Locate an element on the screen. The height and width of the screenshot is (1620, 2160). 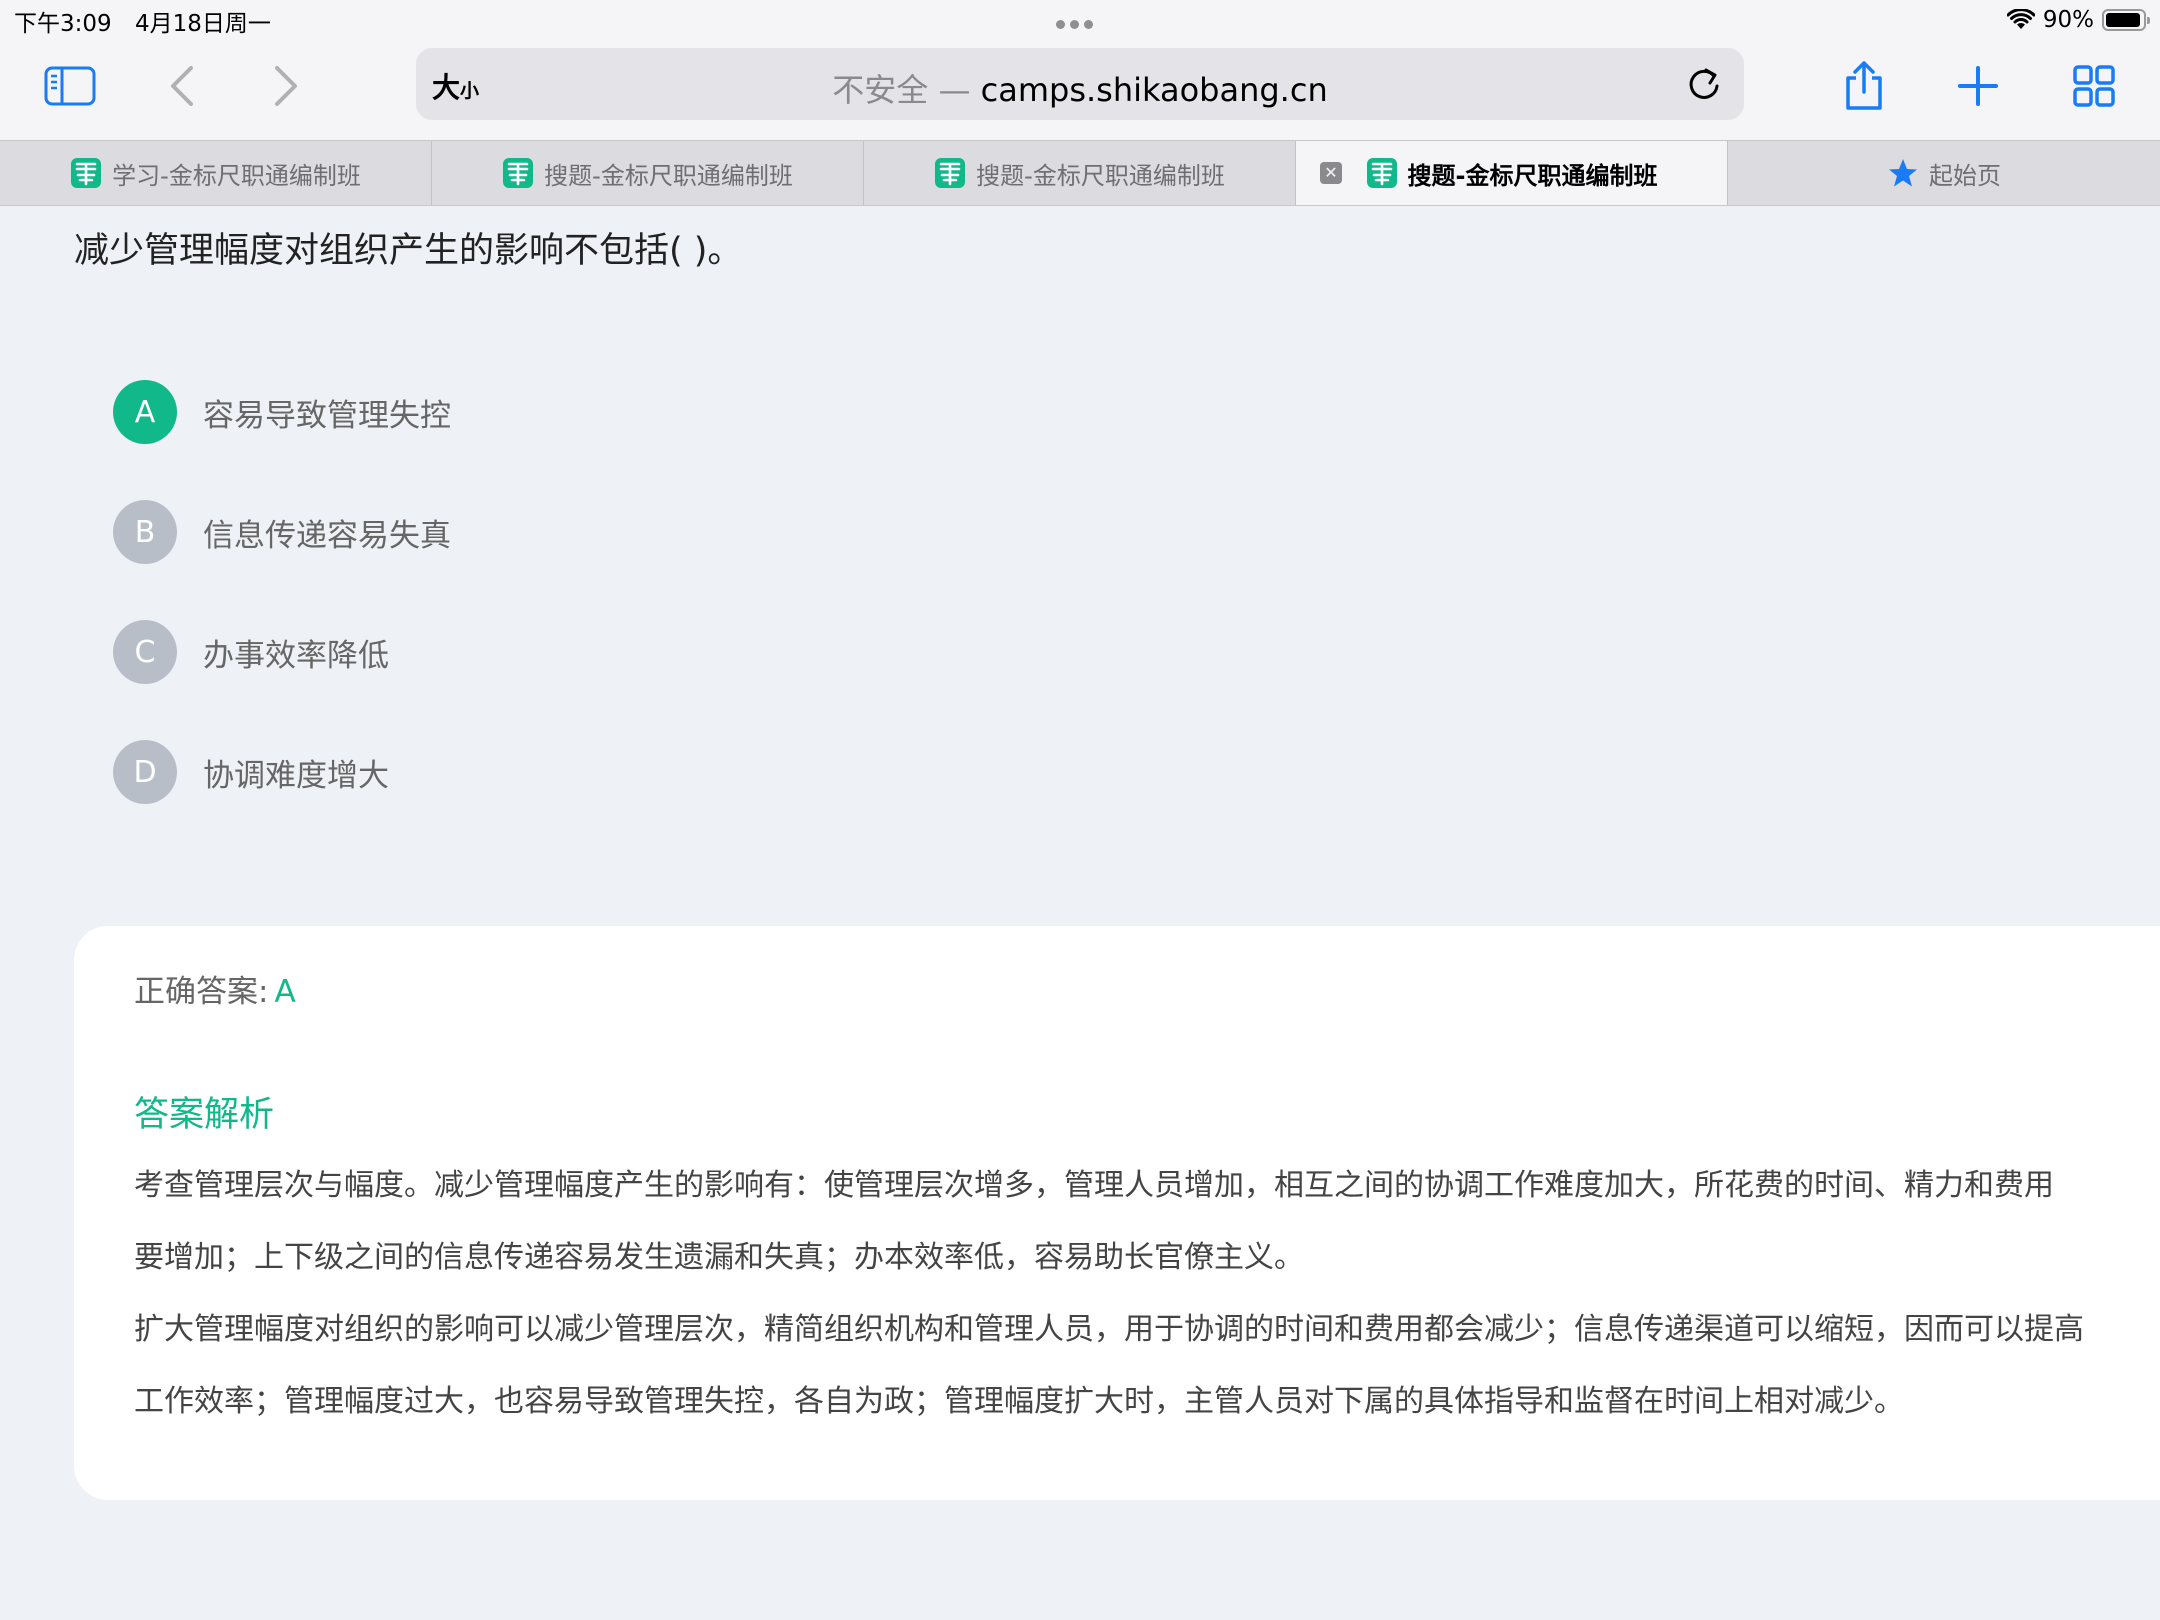
address-bar: 大小 不安全 — camps.shikaobang.cn is located at coordinates (1080, 84).